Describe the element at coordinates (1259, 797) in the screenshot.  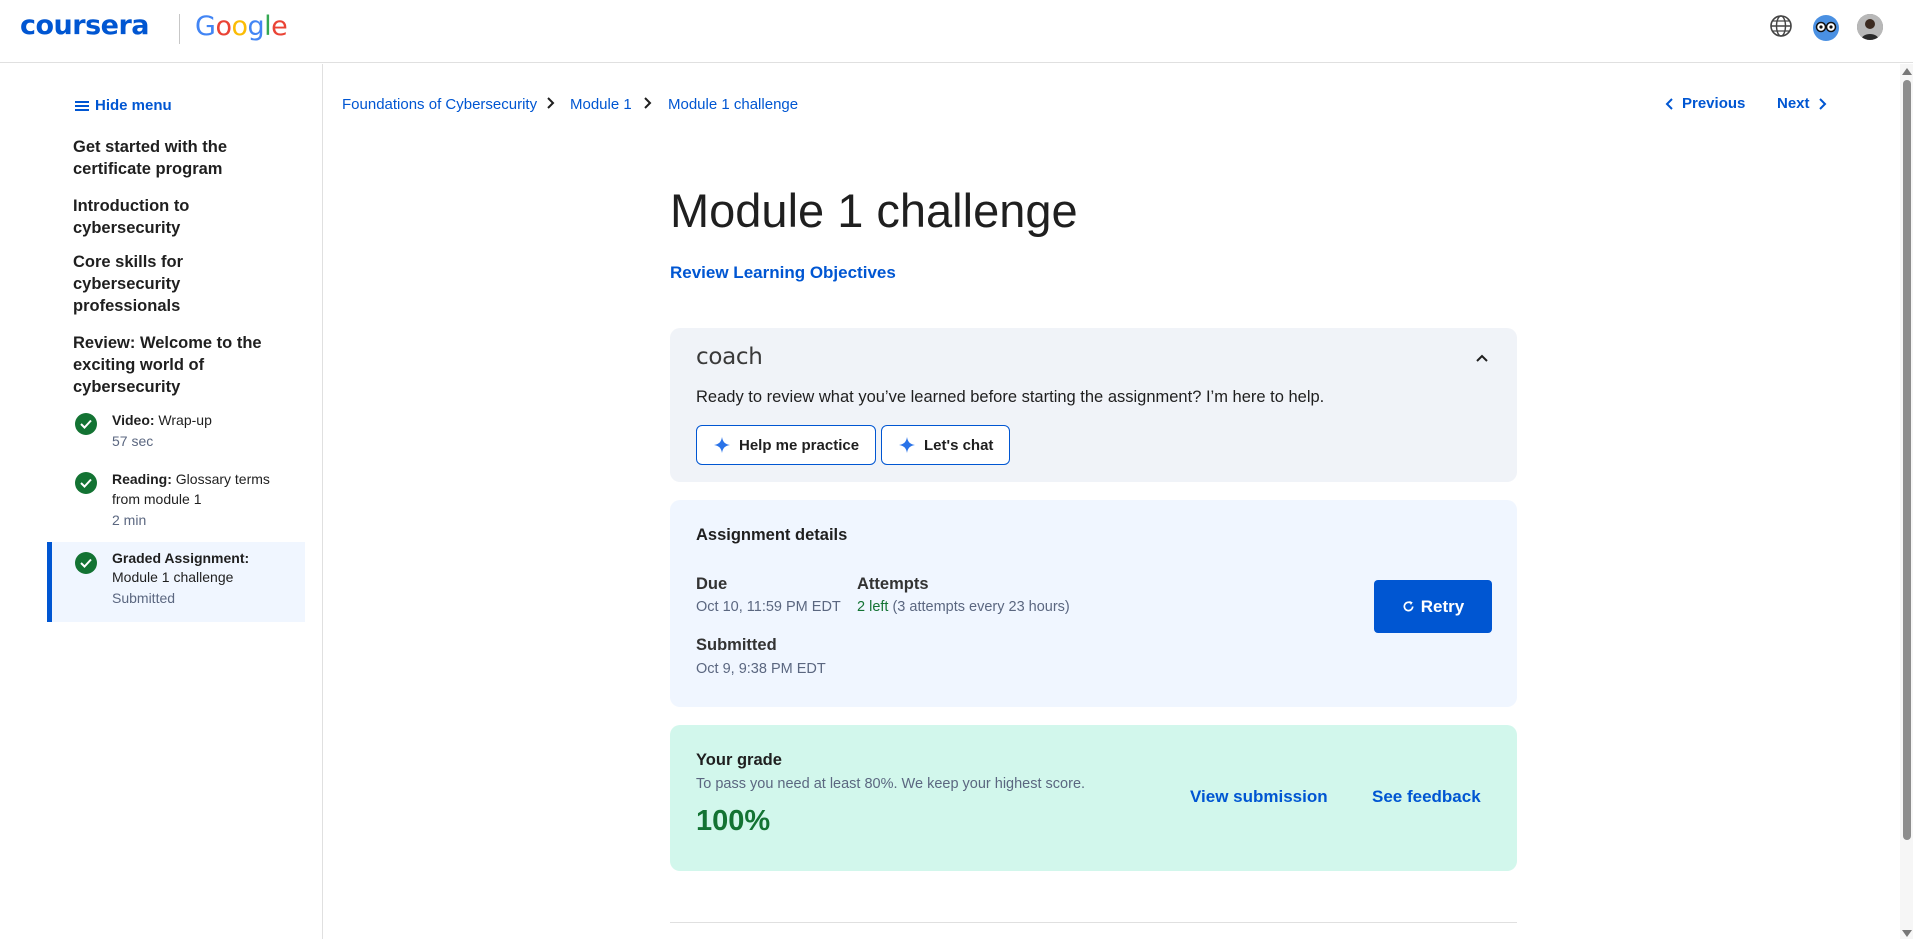
I see `view-submission-link: View submission` at that location.